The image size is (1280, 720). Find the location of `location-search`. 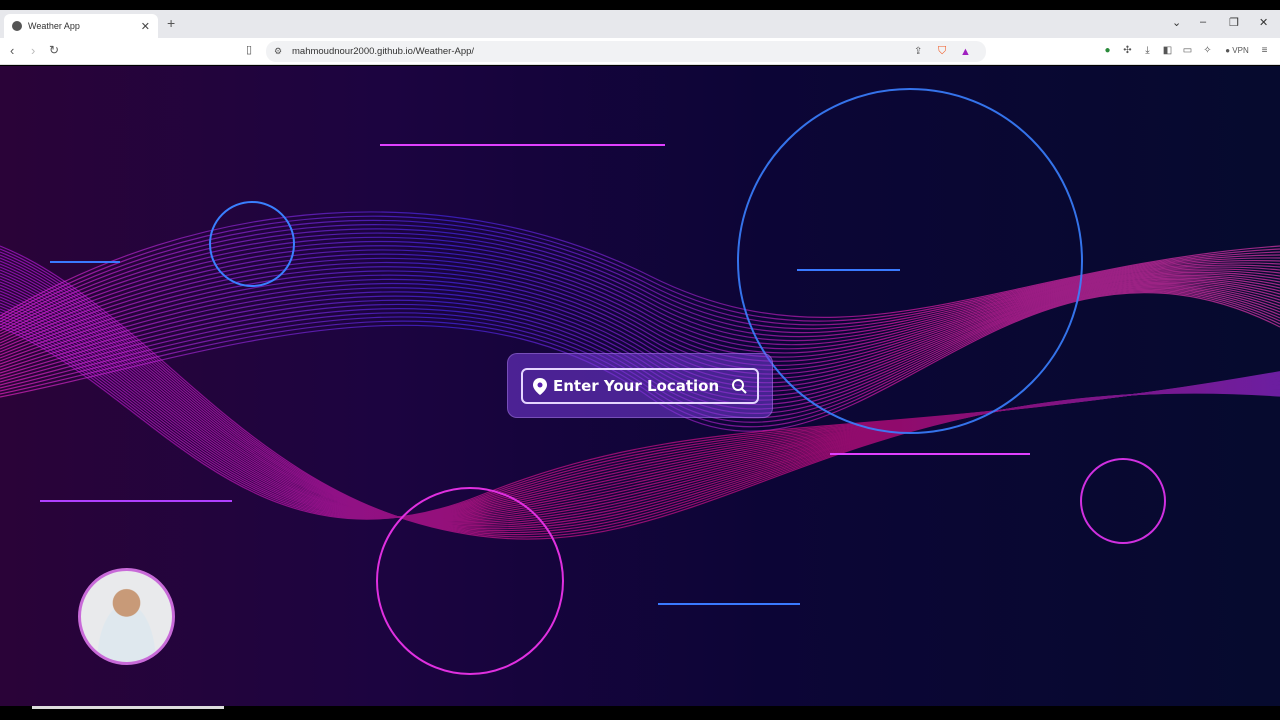

location-search is located at coordinates (640, 386).